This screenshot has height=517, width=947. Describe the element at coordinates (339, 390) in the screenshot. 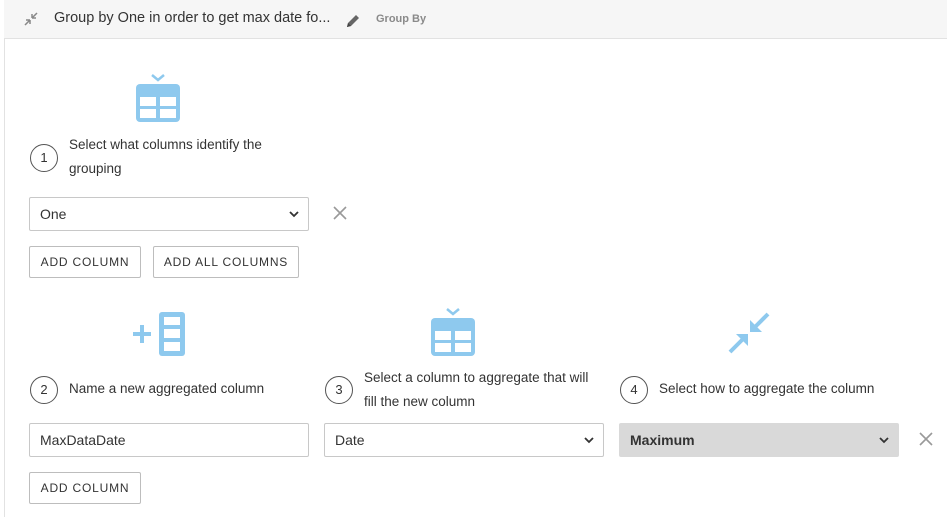

I see `step-3-number: 3` at that location.